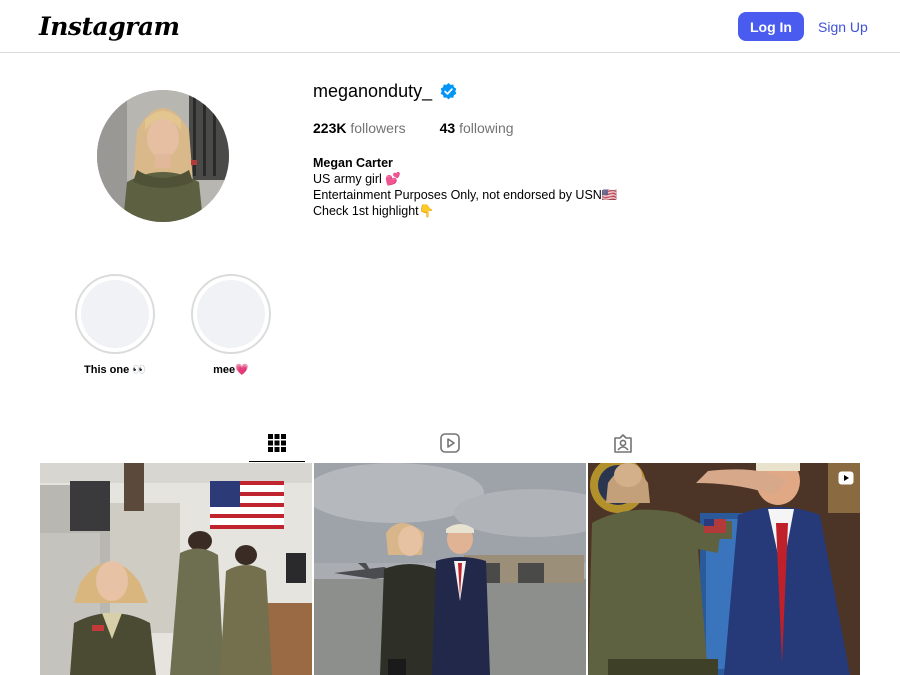 The width and height of the screenshot is (900, 675). Describe the element at coordinates (353, 163) in the screenshot. I see `profile-full-name: Megan Carter` at that location.